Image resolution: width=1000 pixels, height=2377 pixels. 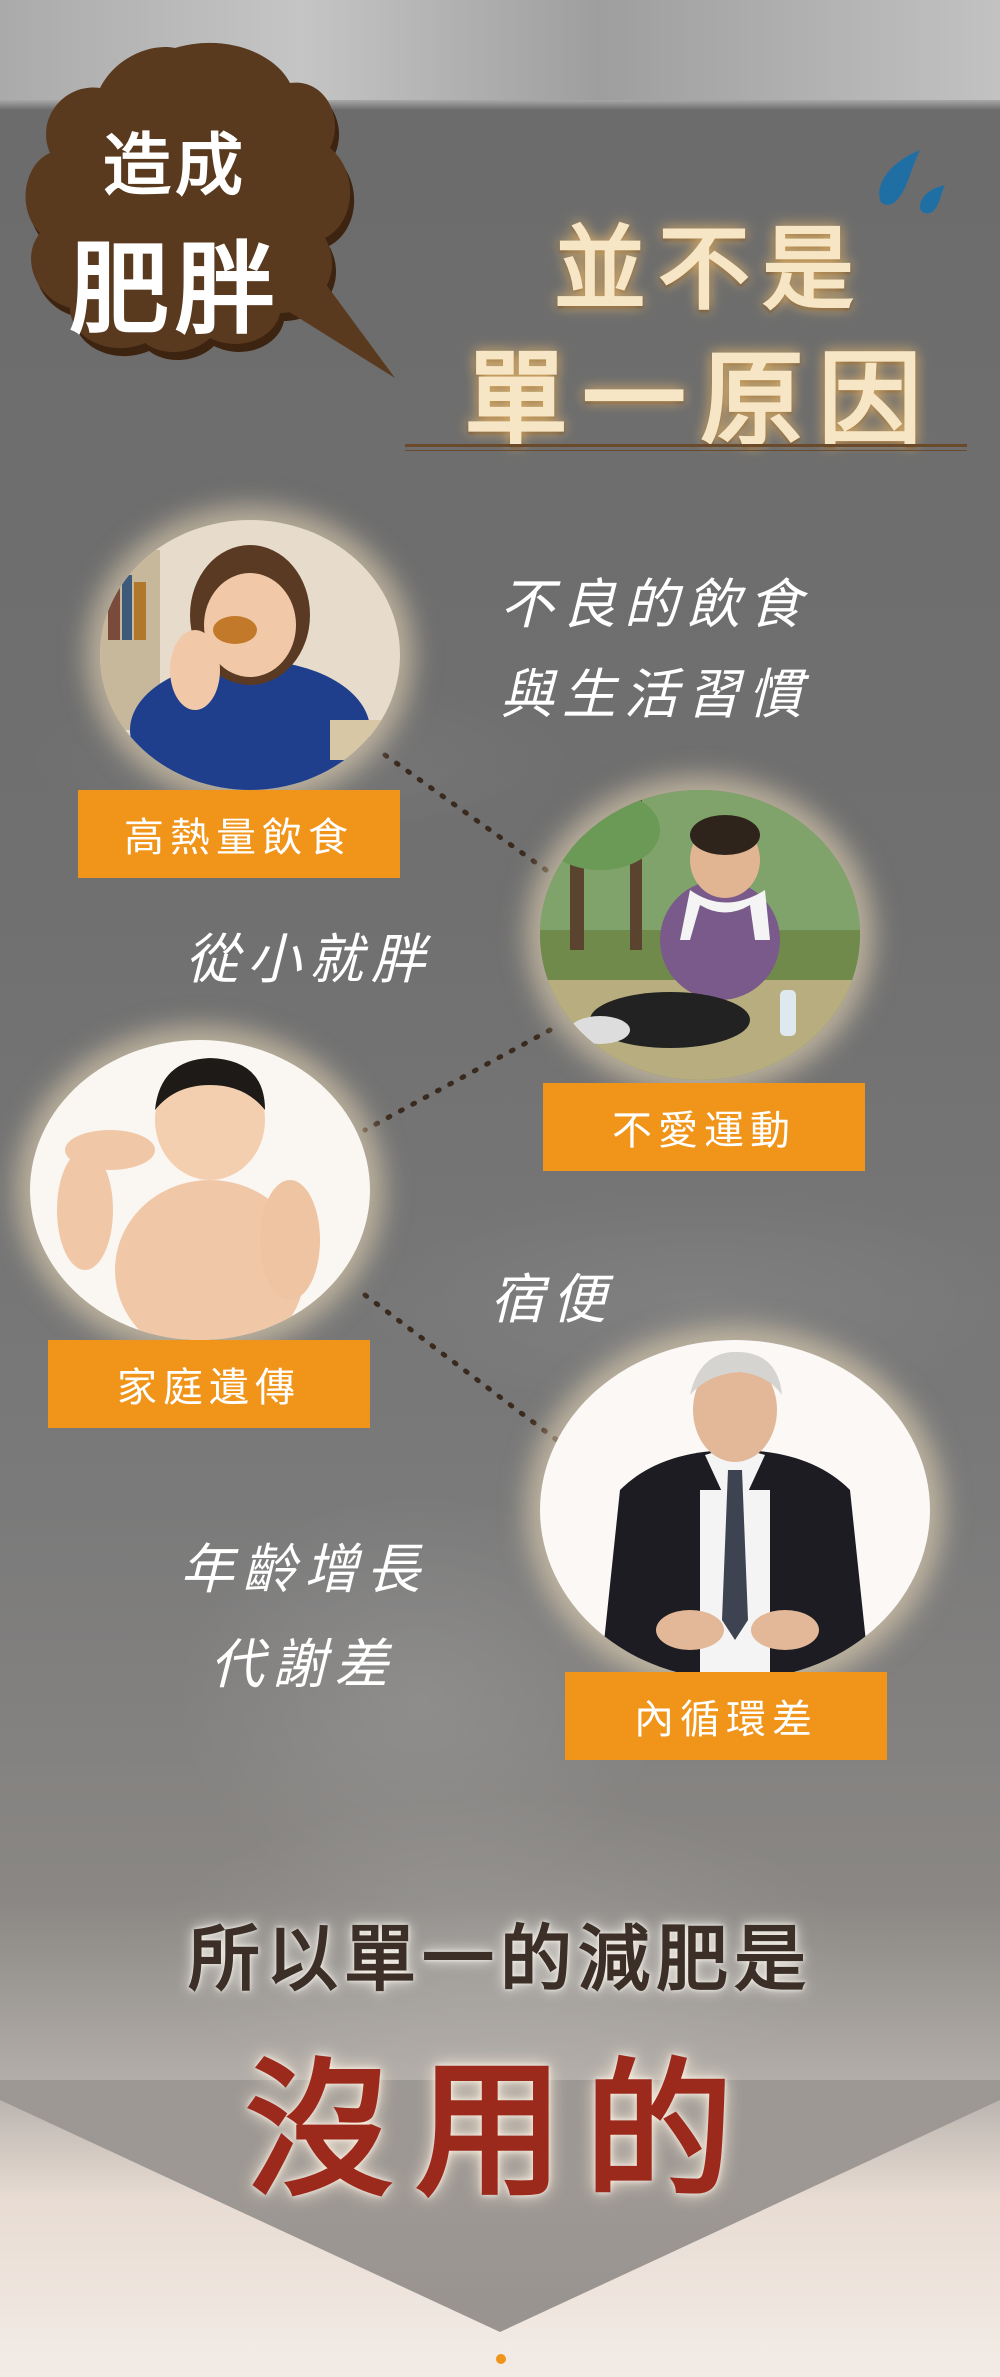 What do you see at coordinates (500, 2130) in the screenshot?
I see `conclusion-line2: 沒用的` at bounding box center [500, 2130].